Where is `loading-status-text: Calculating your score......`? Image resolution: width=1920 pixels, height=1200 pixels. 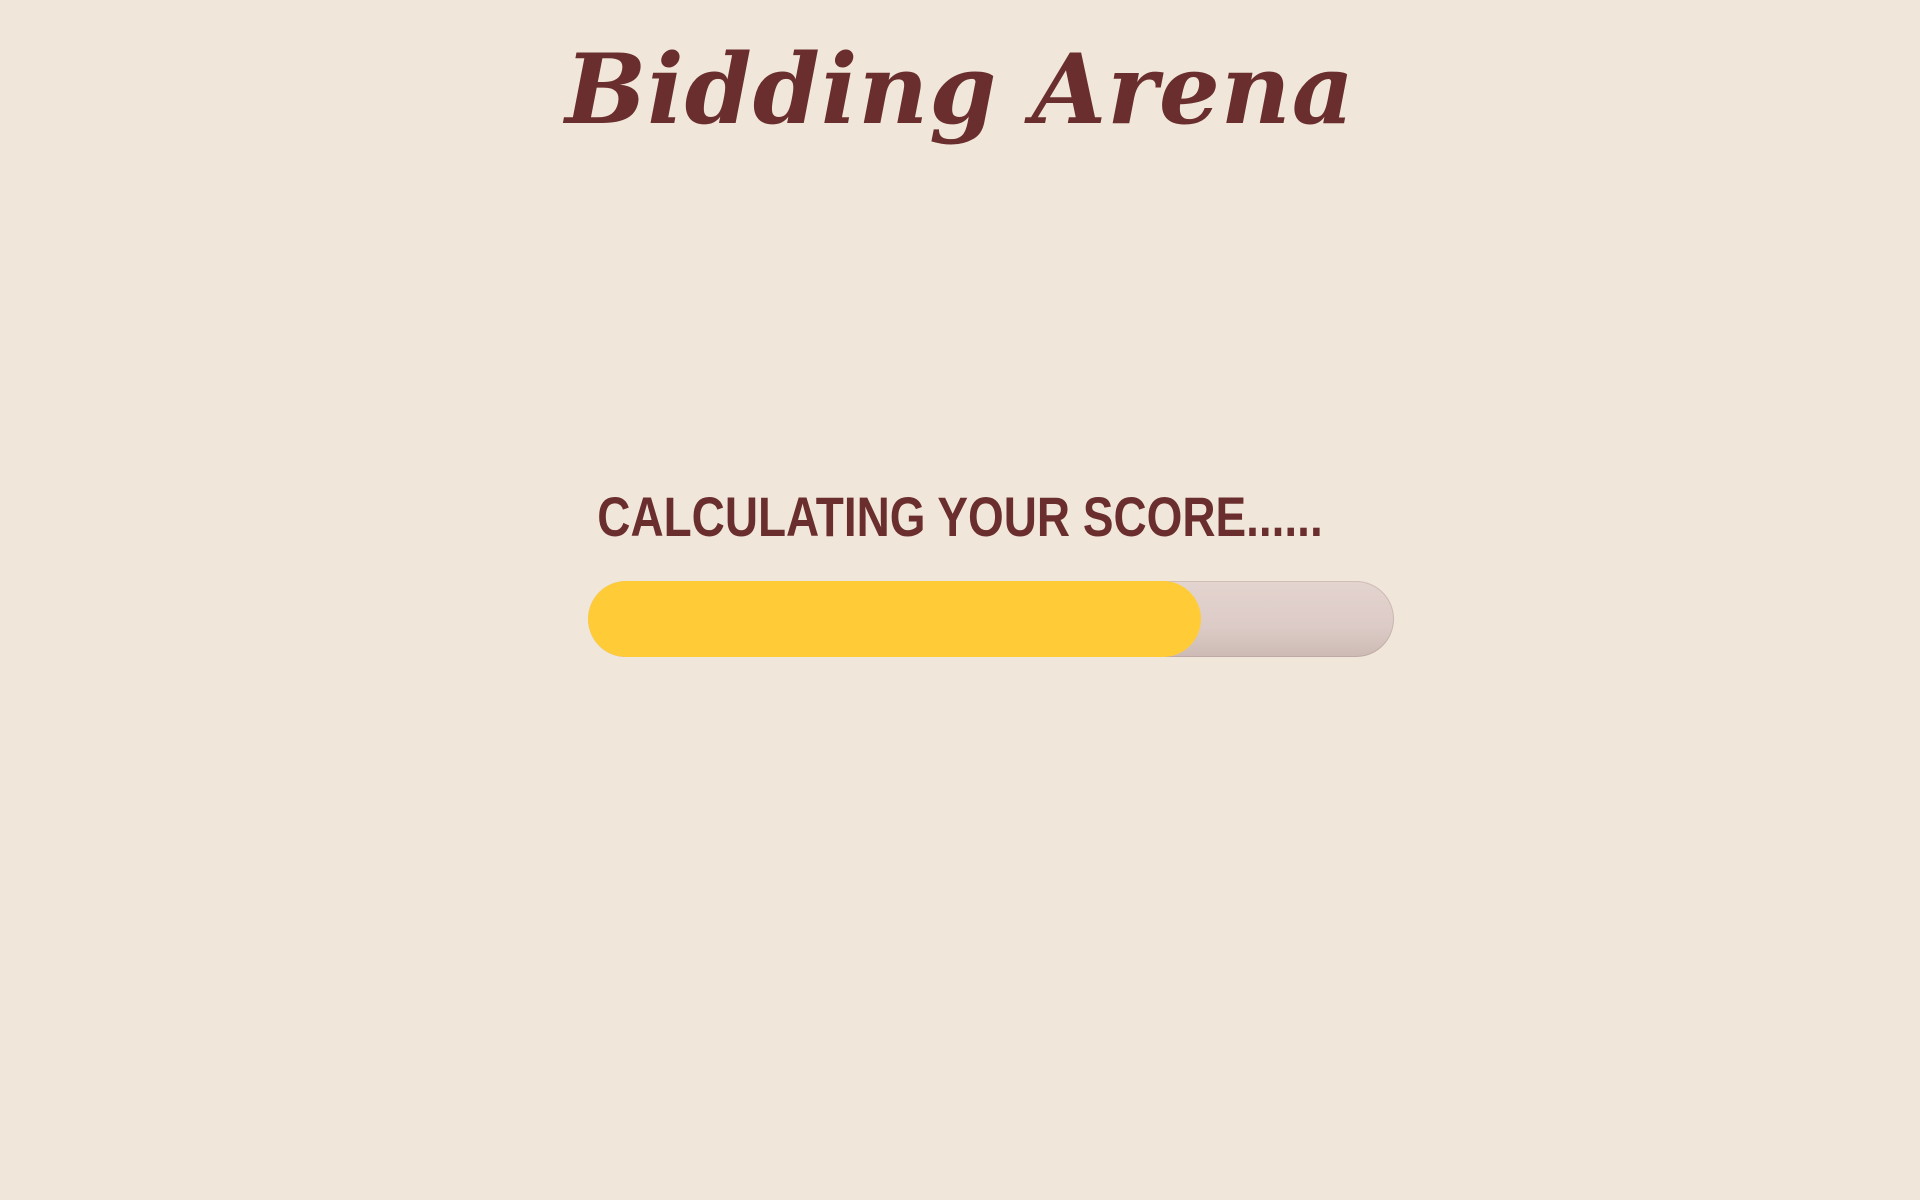
loading-status-text: Calculating your score...... is located at coordinates (960, 516).